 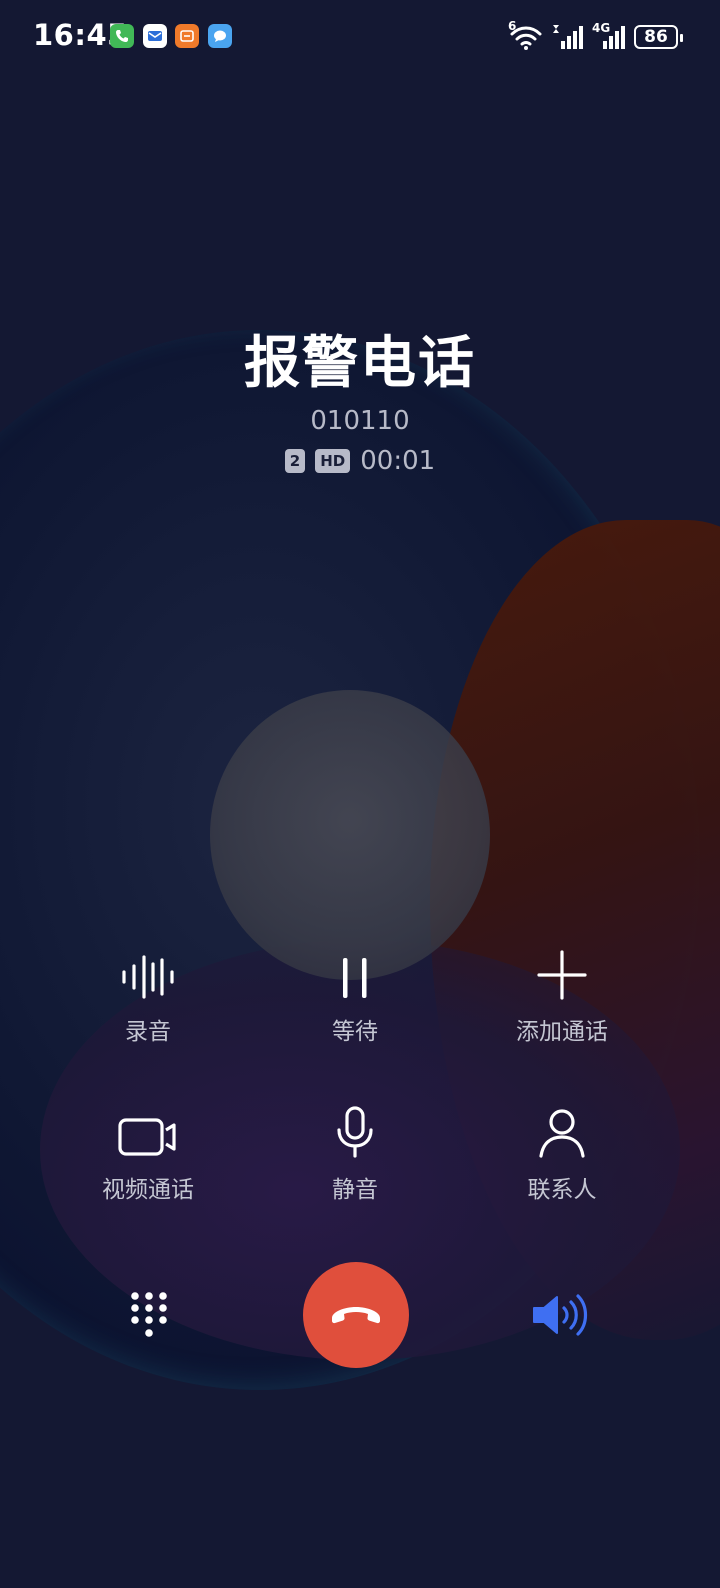 I want to click on end-call-button, so click(x=356, y=1315).